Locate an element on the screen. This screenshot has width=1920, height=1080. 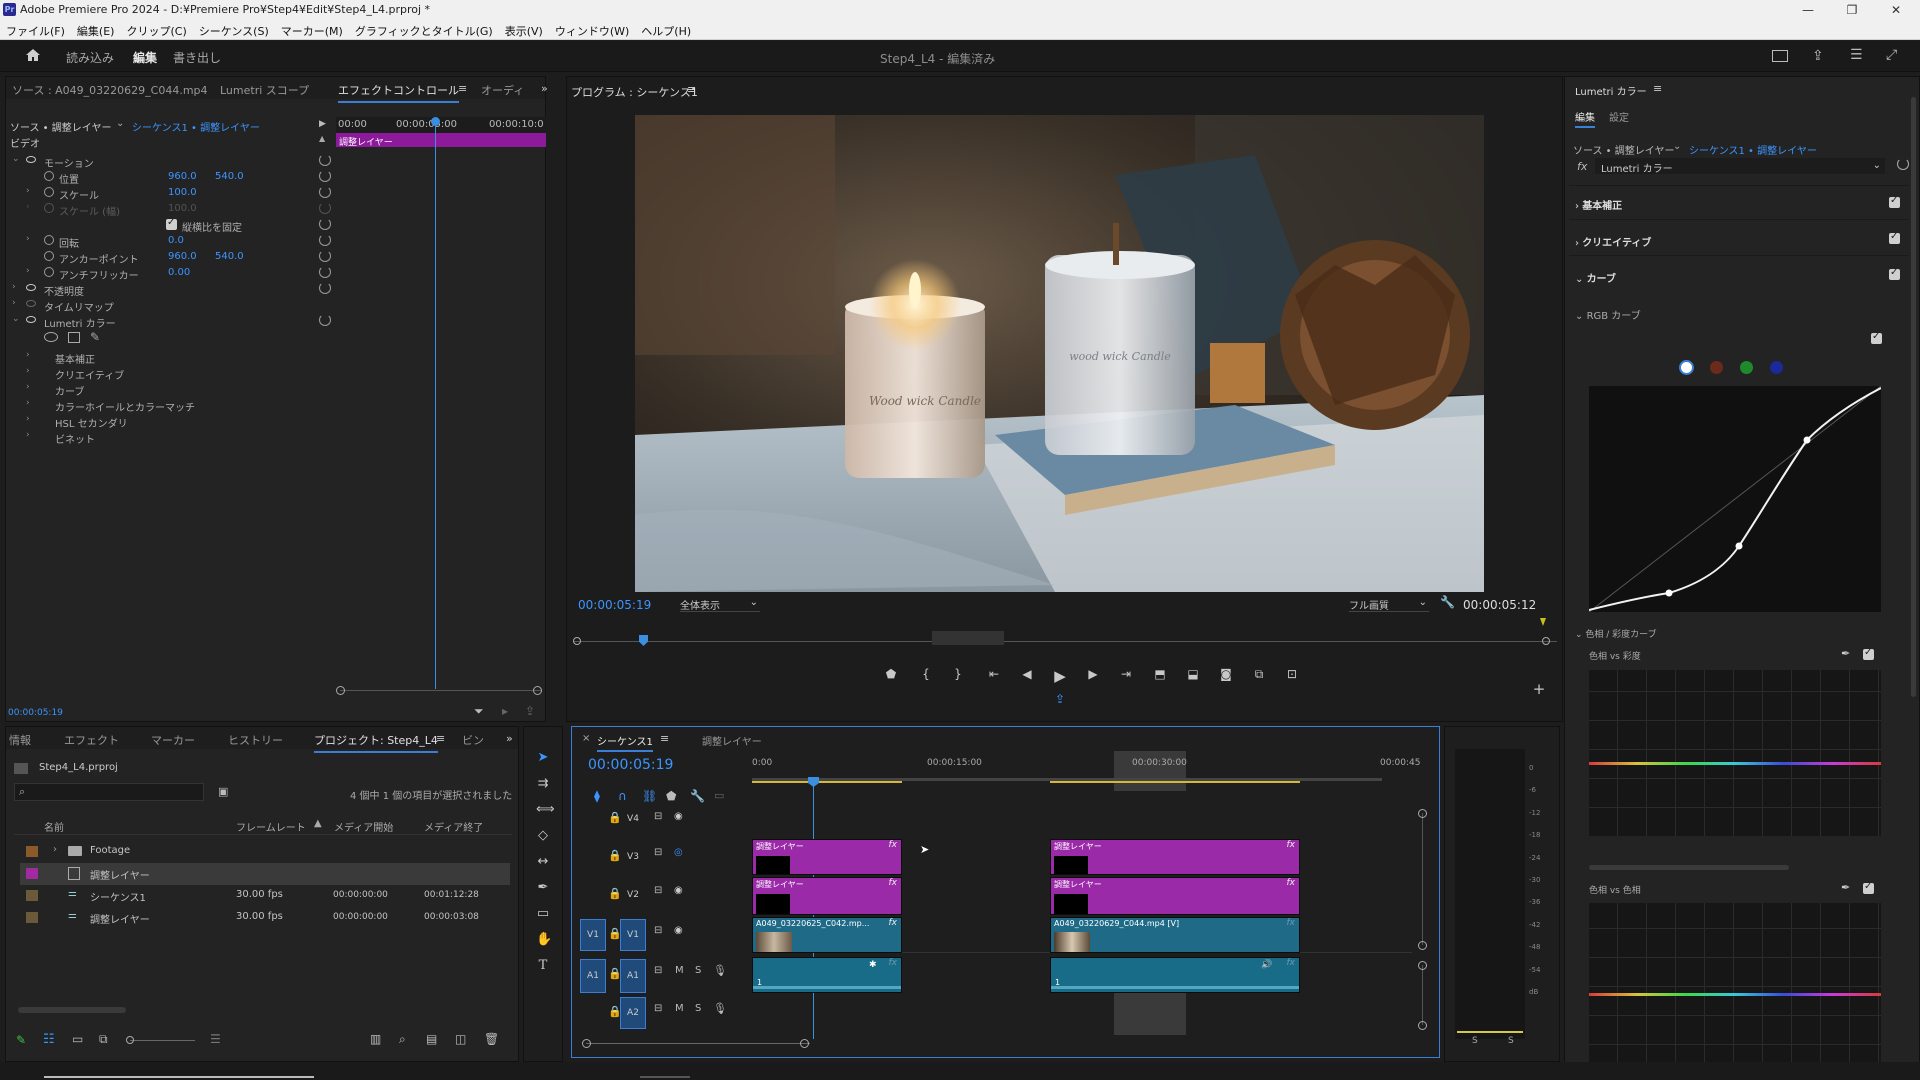
sort-icon: ☰ is located at coordinates (215, 1039).